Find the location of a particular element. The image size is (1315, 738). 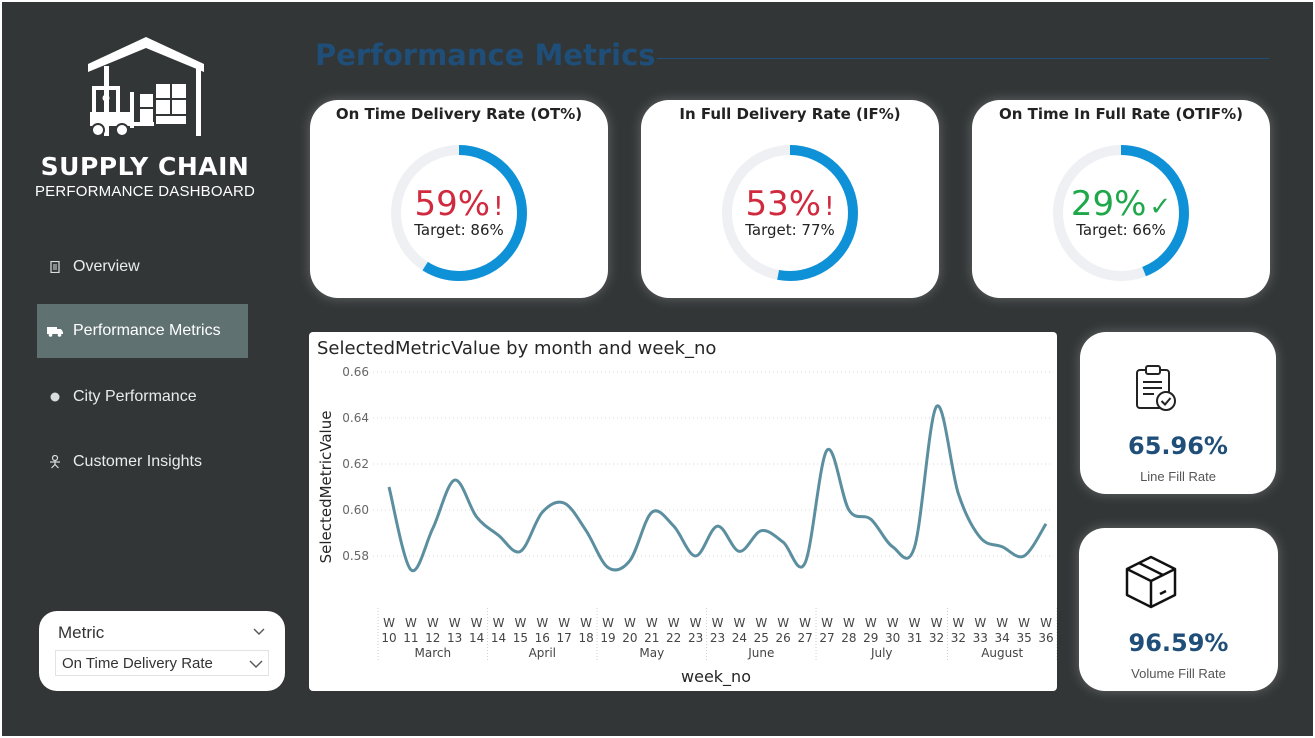

kpi-title: In Full Delivery Rate (IF%) is located at coordinates (790, 114).